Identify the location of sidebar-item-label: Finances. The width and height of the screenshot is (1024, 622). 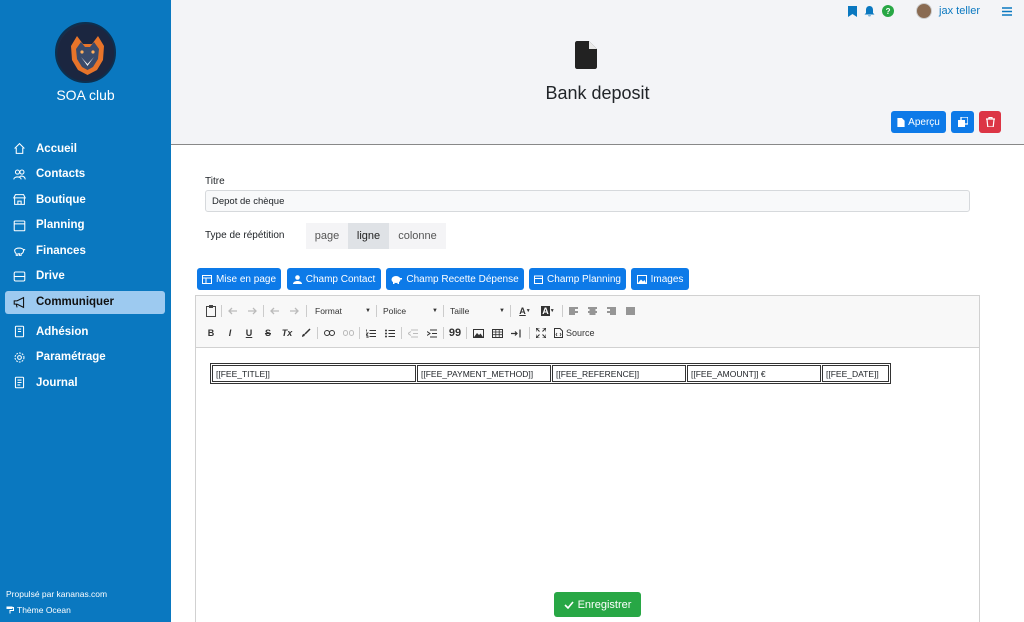
(61, 250).